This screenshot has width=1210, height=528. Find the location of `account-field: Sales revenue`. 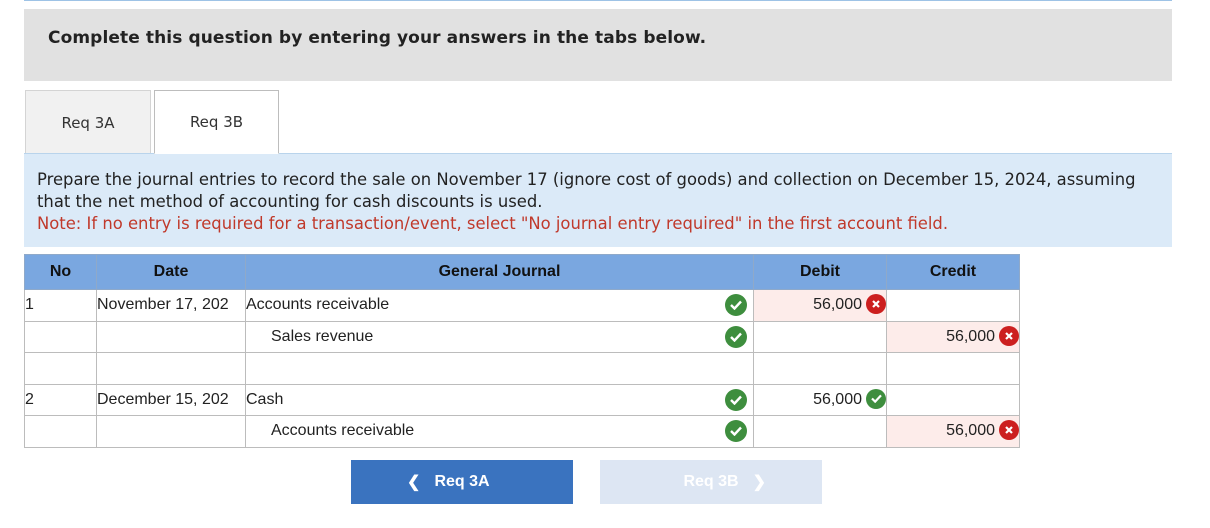

account-field: Sales revenue is located at coordinates (499, 336).